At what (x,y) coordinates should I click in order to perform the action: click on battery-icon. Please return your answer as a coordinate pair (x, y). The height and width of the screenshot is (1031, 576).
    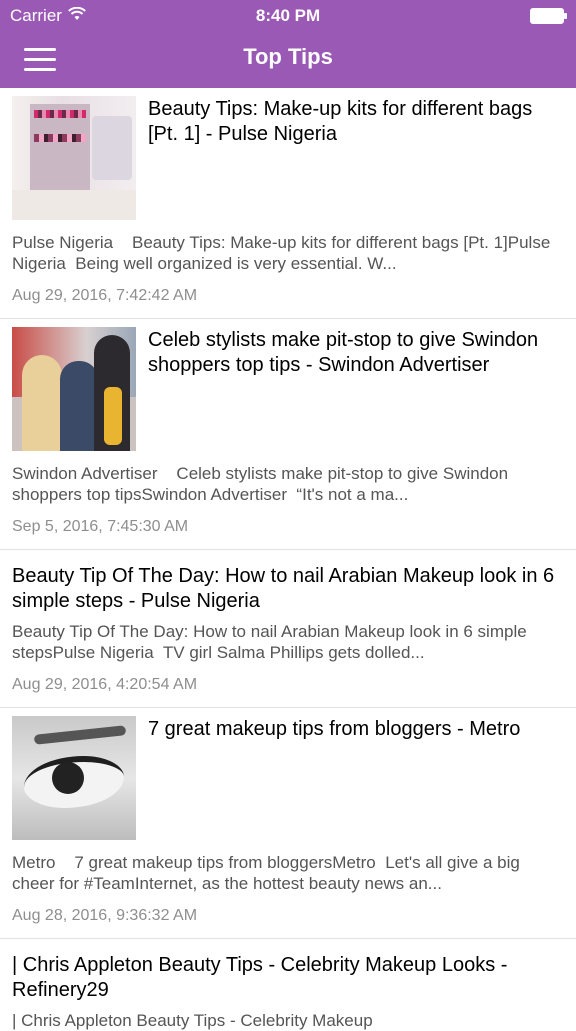
    Looking at the image, I should click on (548, 16).